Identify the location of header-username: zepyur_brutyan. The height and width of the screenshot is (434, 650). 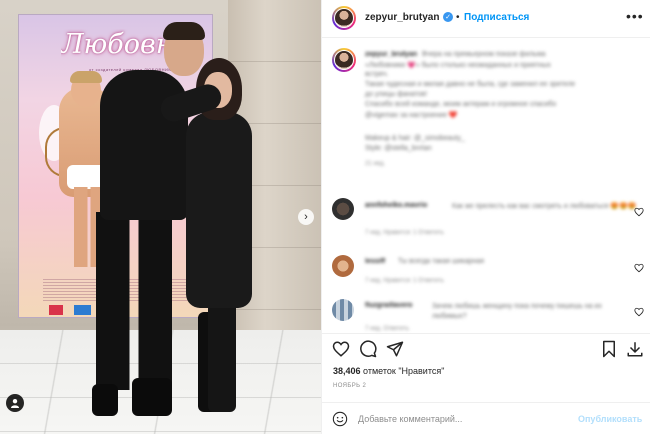
(402, 17).